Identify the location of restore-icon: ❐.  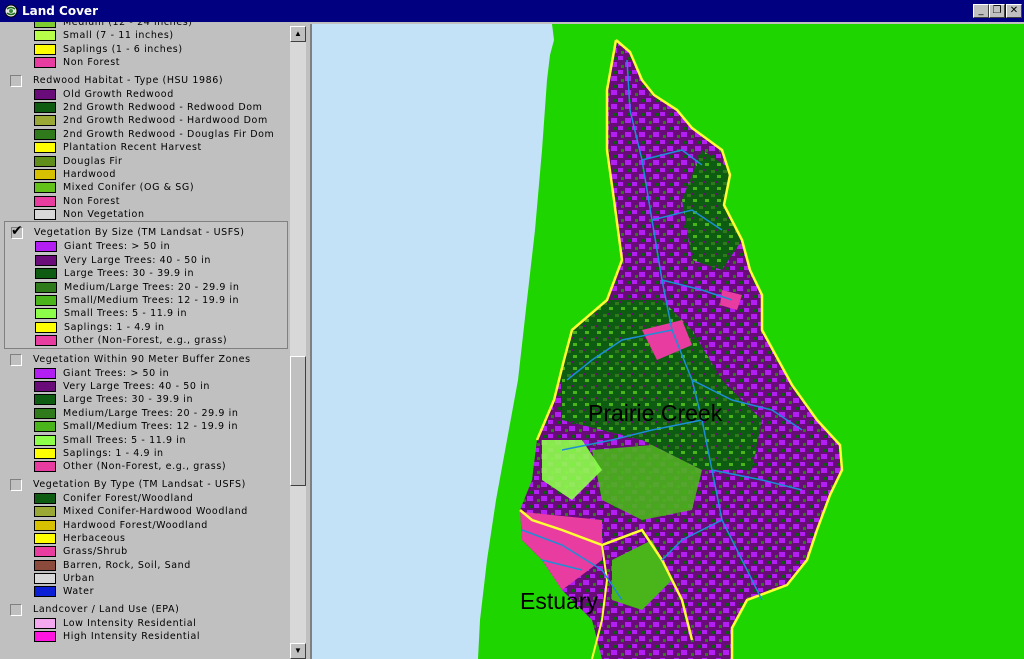
(997, 10).